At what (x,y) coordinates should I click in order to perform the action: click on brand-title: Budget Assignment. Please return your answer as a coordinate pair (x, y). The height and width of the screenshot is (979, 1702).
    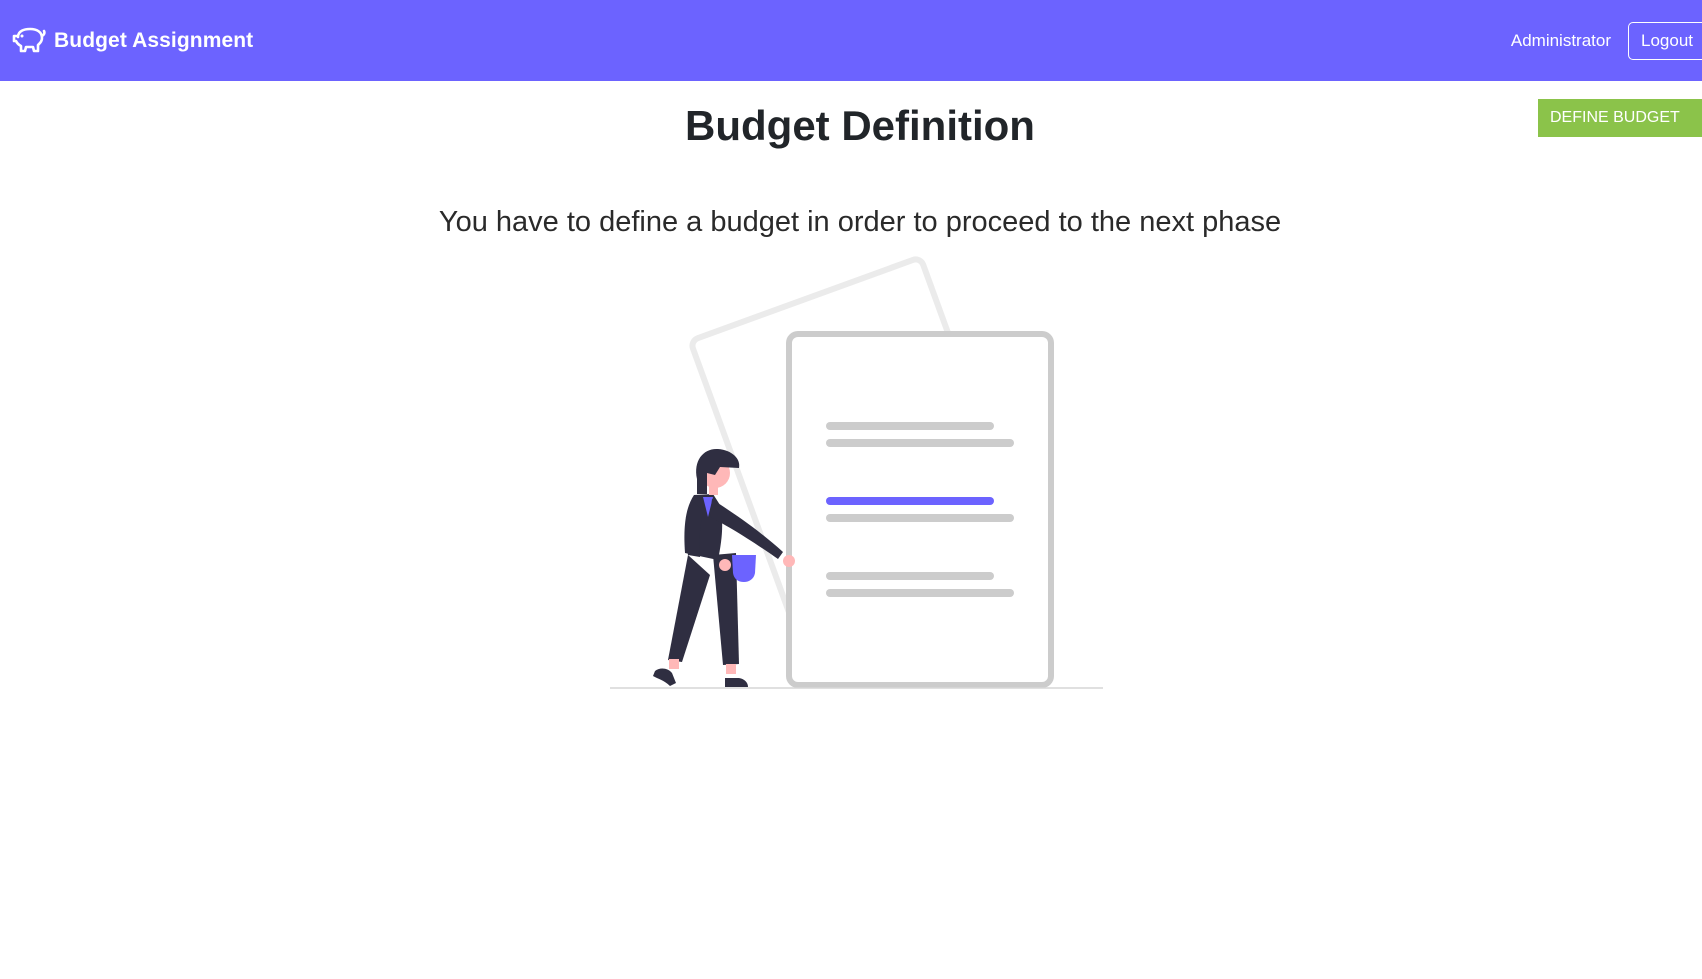
    Looking at the image, I should click on (154, 40).